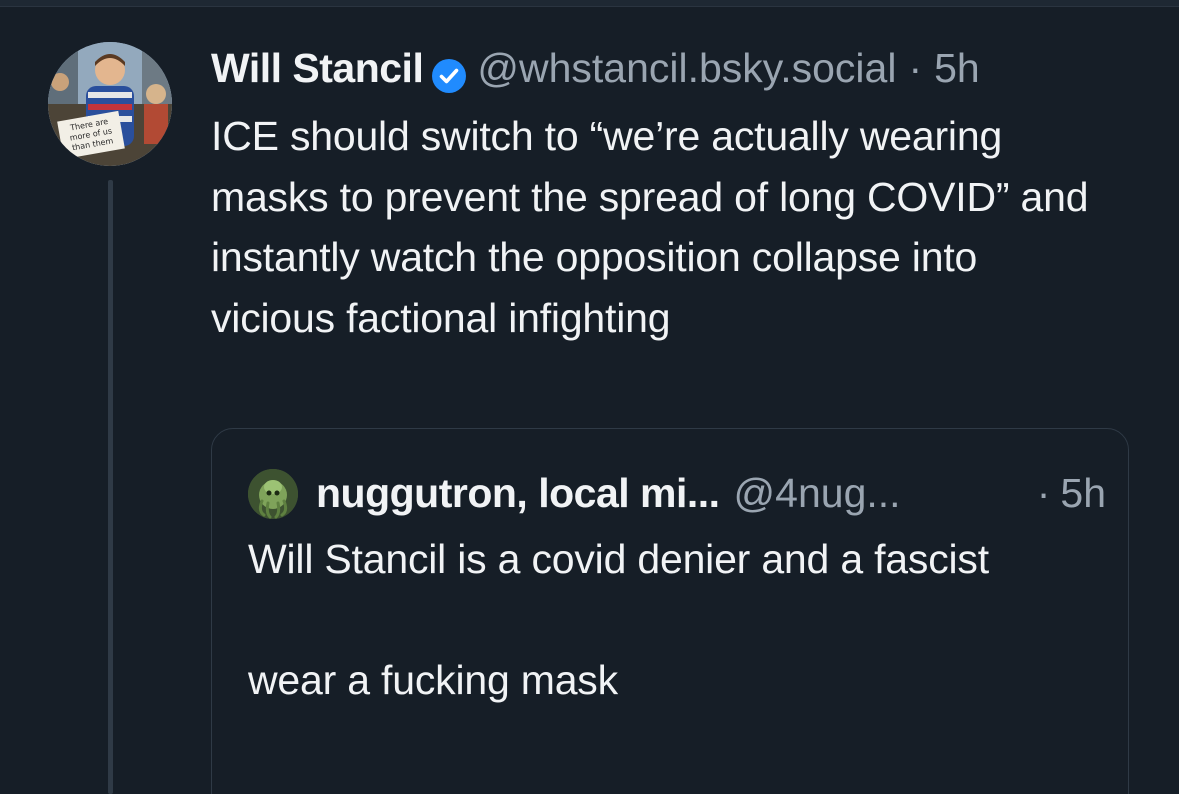  Describe the element at coordinates (957, 68) in the screenshot. I see `post-timestamp: 5h` at that location.